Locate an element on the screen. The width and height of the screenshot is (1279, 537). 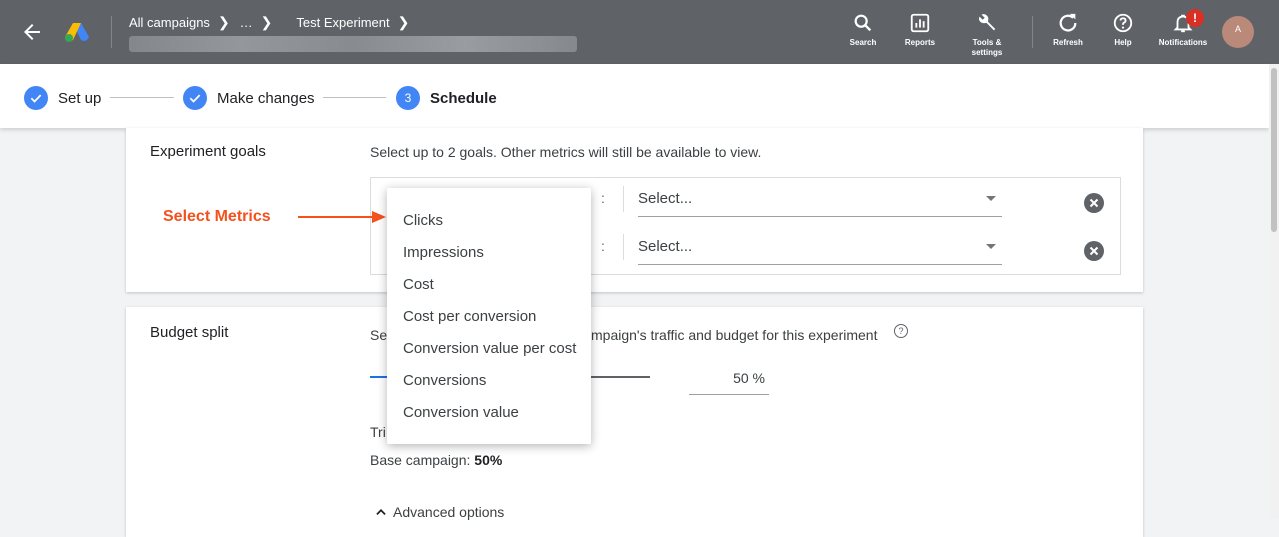
step-number: 3 is located at coordinates (408, 98).